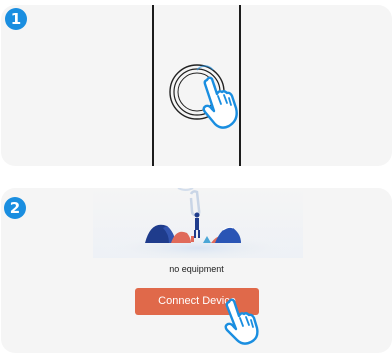 The image size is (392, 362). I want to click on tap-hand-icon, so click(241, 321).